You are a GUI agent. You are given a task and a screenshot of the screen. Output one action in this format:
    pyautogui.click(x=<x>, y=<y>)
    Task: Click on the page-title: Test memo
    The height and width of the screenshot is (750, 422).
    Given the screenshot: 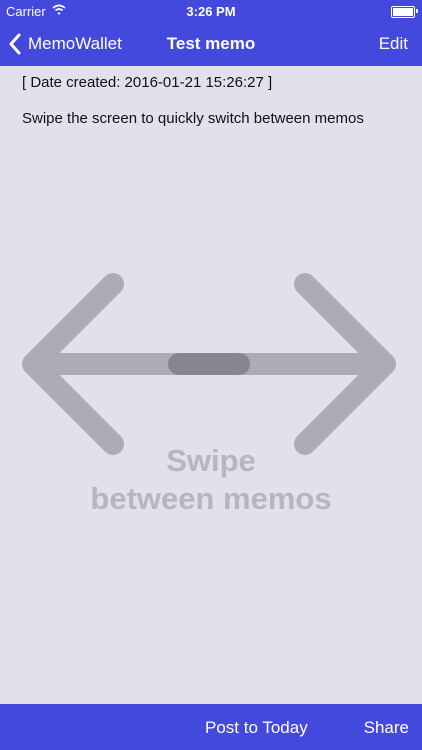 What is the action you would take?
    pyautogui.click(x=211, y=43)
    